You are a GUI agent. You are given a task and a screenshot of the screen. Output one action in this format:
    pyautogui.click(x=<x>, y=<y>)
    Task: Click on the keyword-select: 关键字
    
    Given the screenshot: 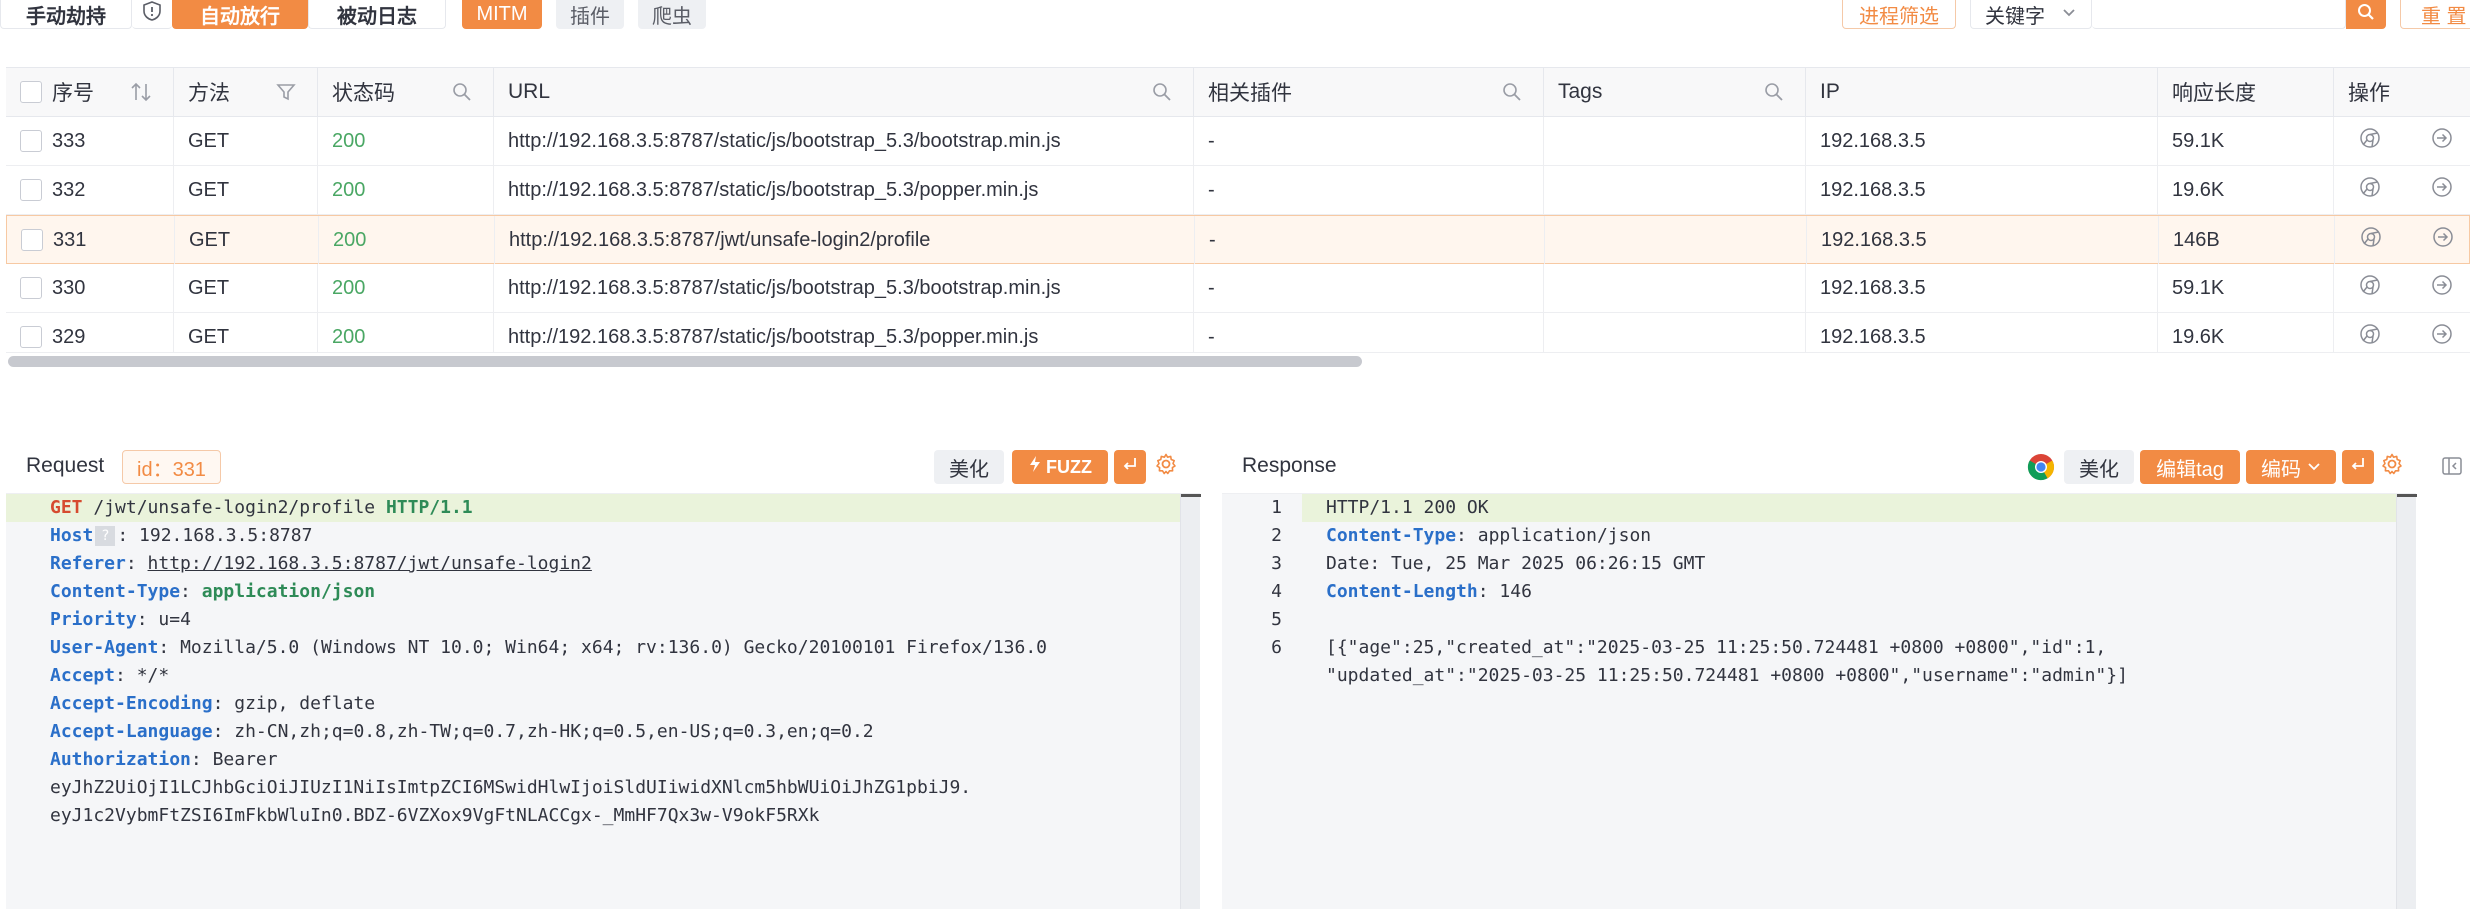 What is the action you would take?
    pyautogui.click(x=2031, y=14)
    